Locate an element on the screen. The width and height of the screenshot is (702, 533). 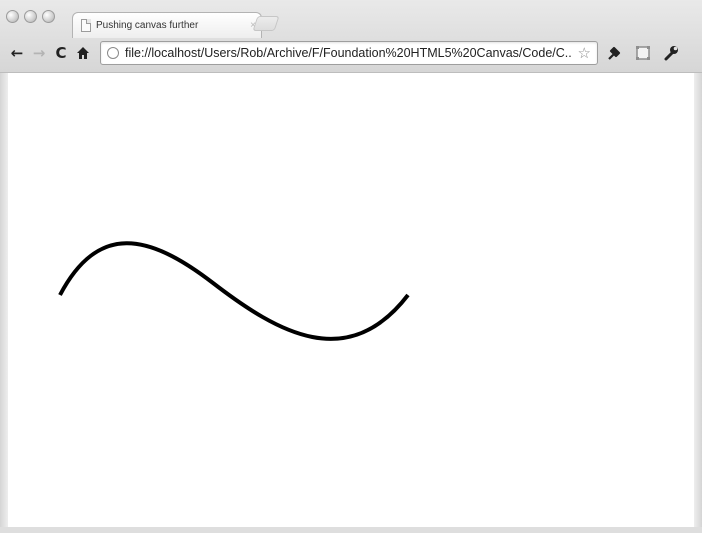
window-frame-left is located at coordinates (4, 303).